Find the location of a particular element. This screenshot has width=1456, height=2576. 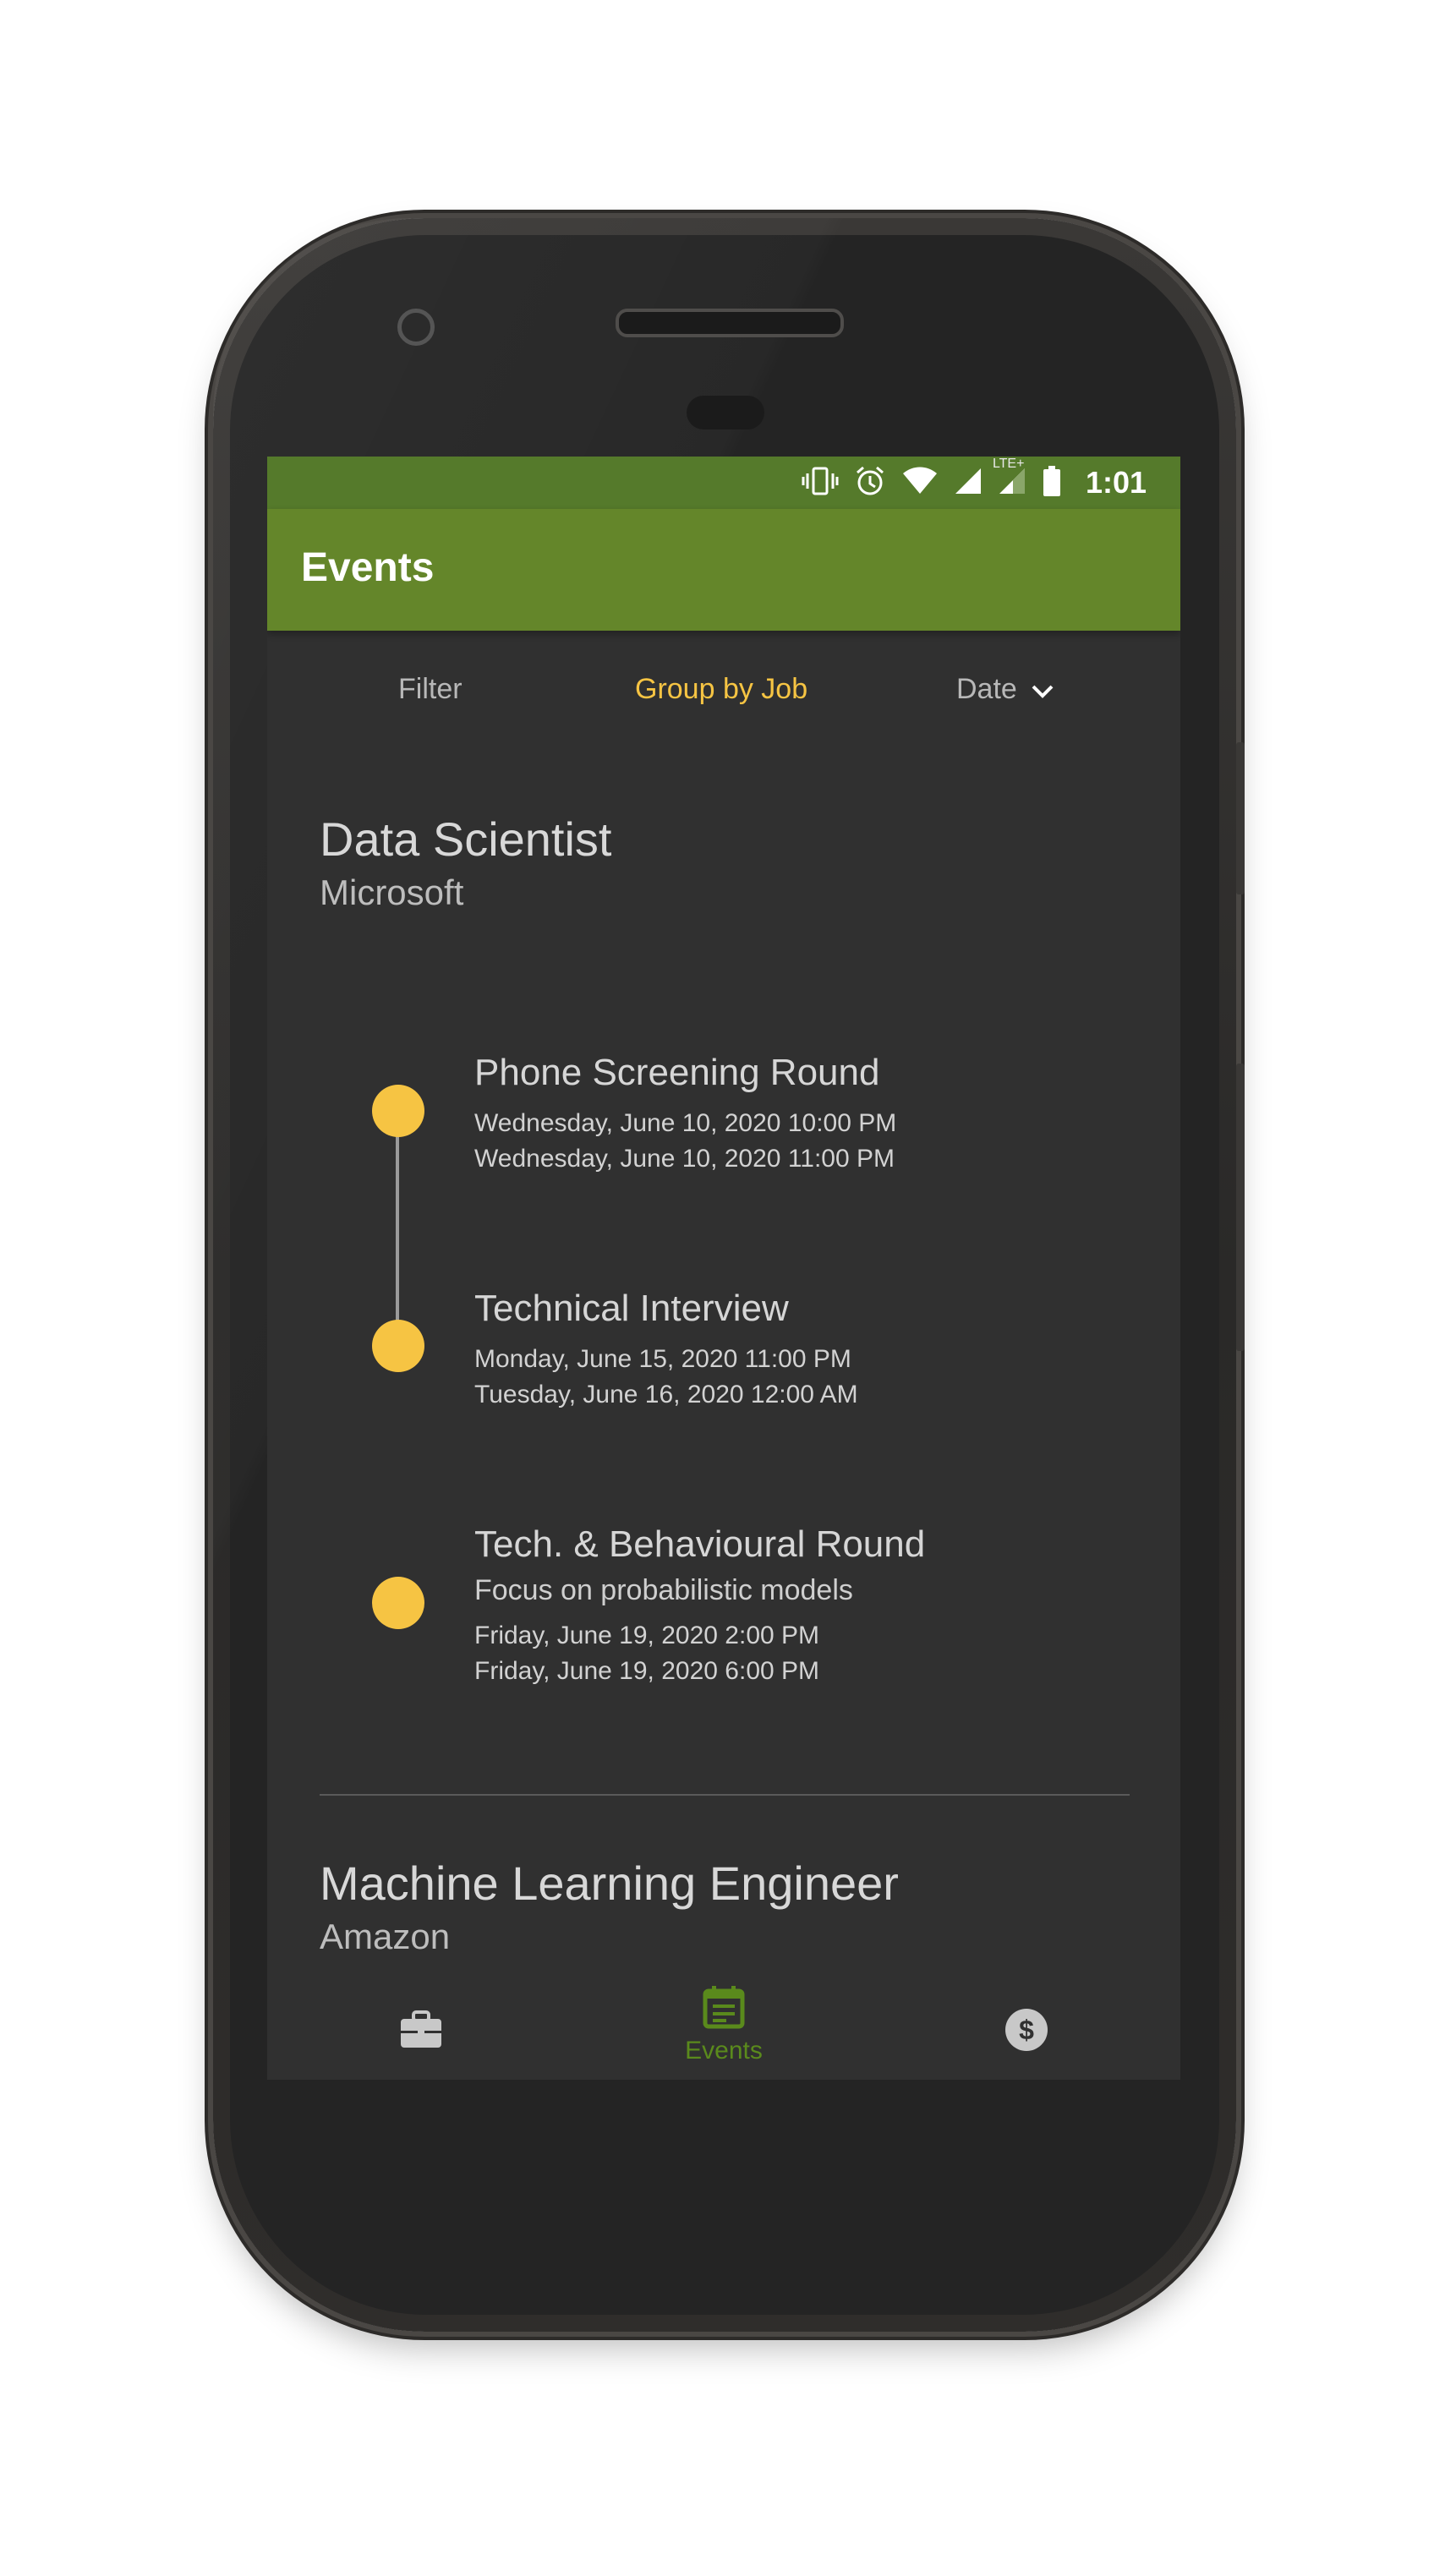

lte-signal-icon: LTE+ is located at coordinates (1009, 479).